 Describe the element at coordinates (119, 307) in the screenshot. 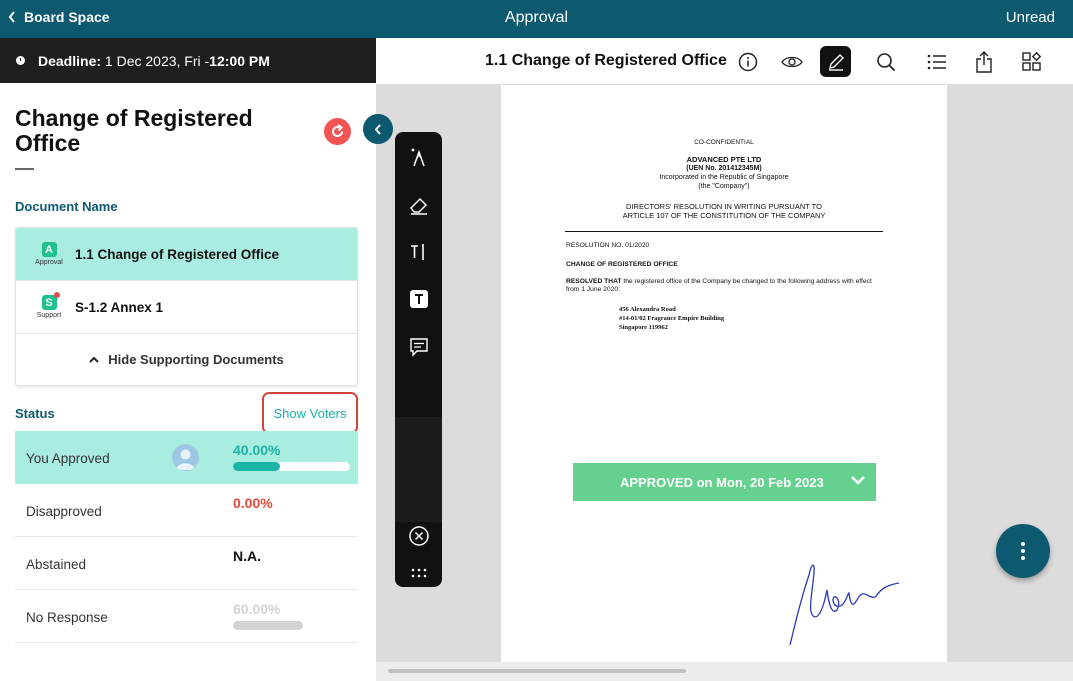

I see `document-name: S-1.2 Annex 1` at that location.